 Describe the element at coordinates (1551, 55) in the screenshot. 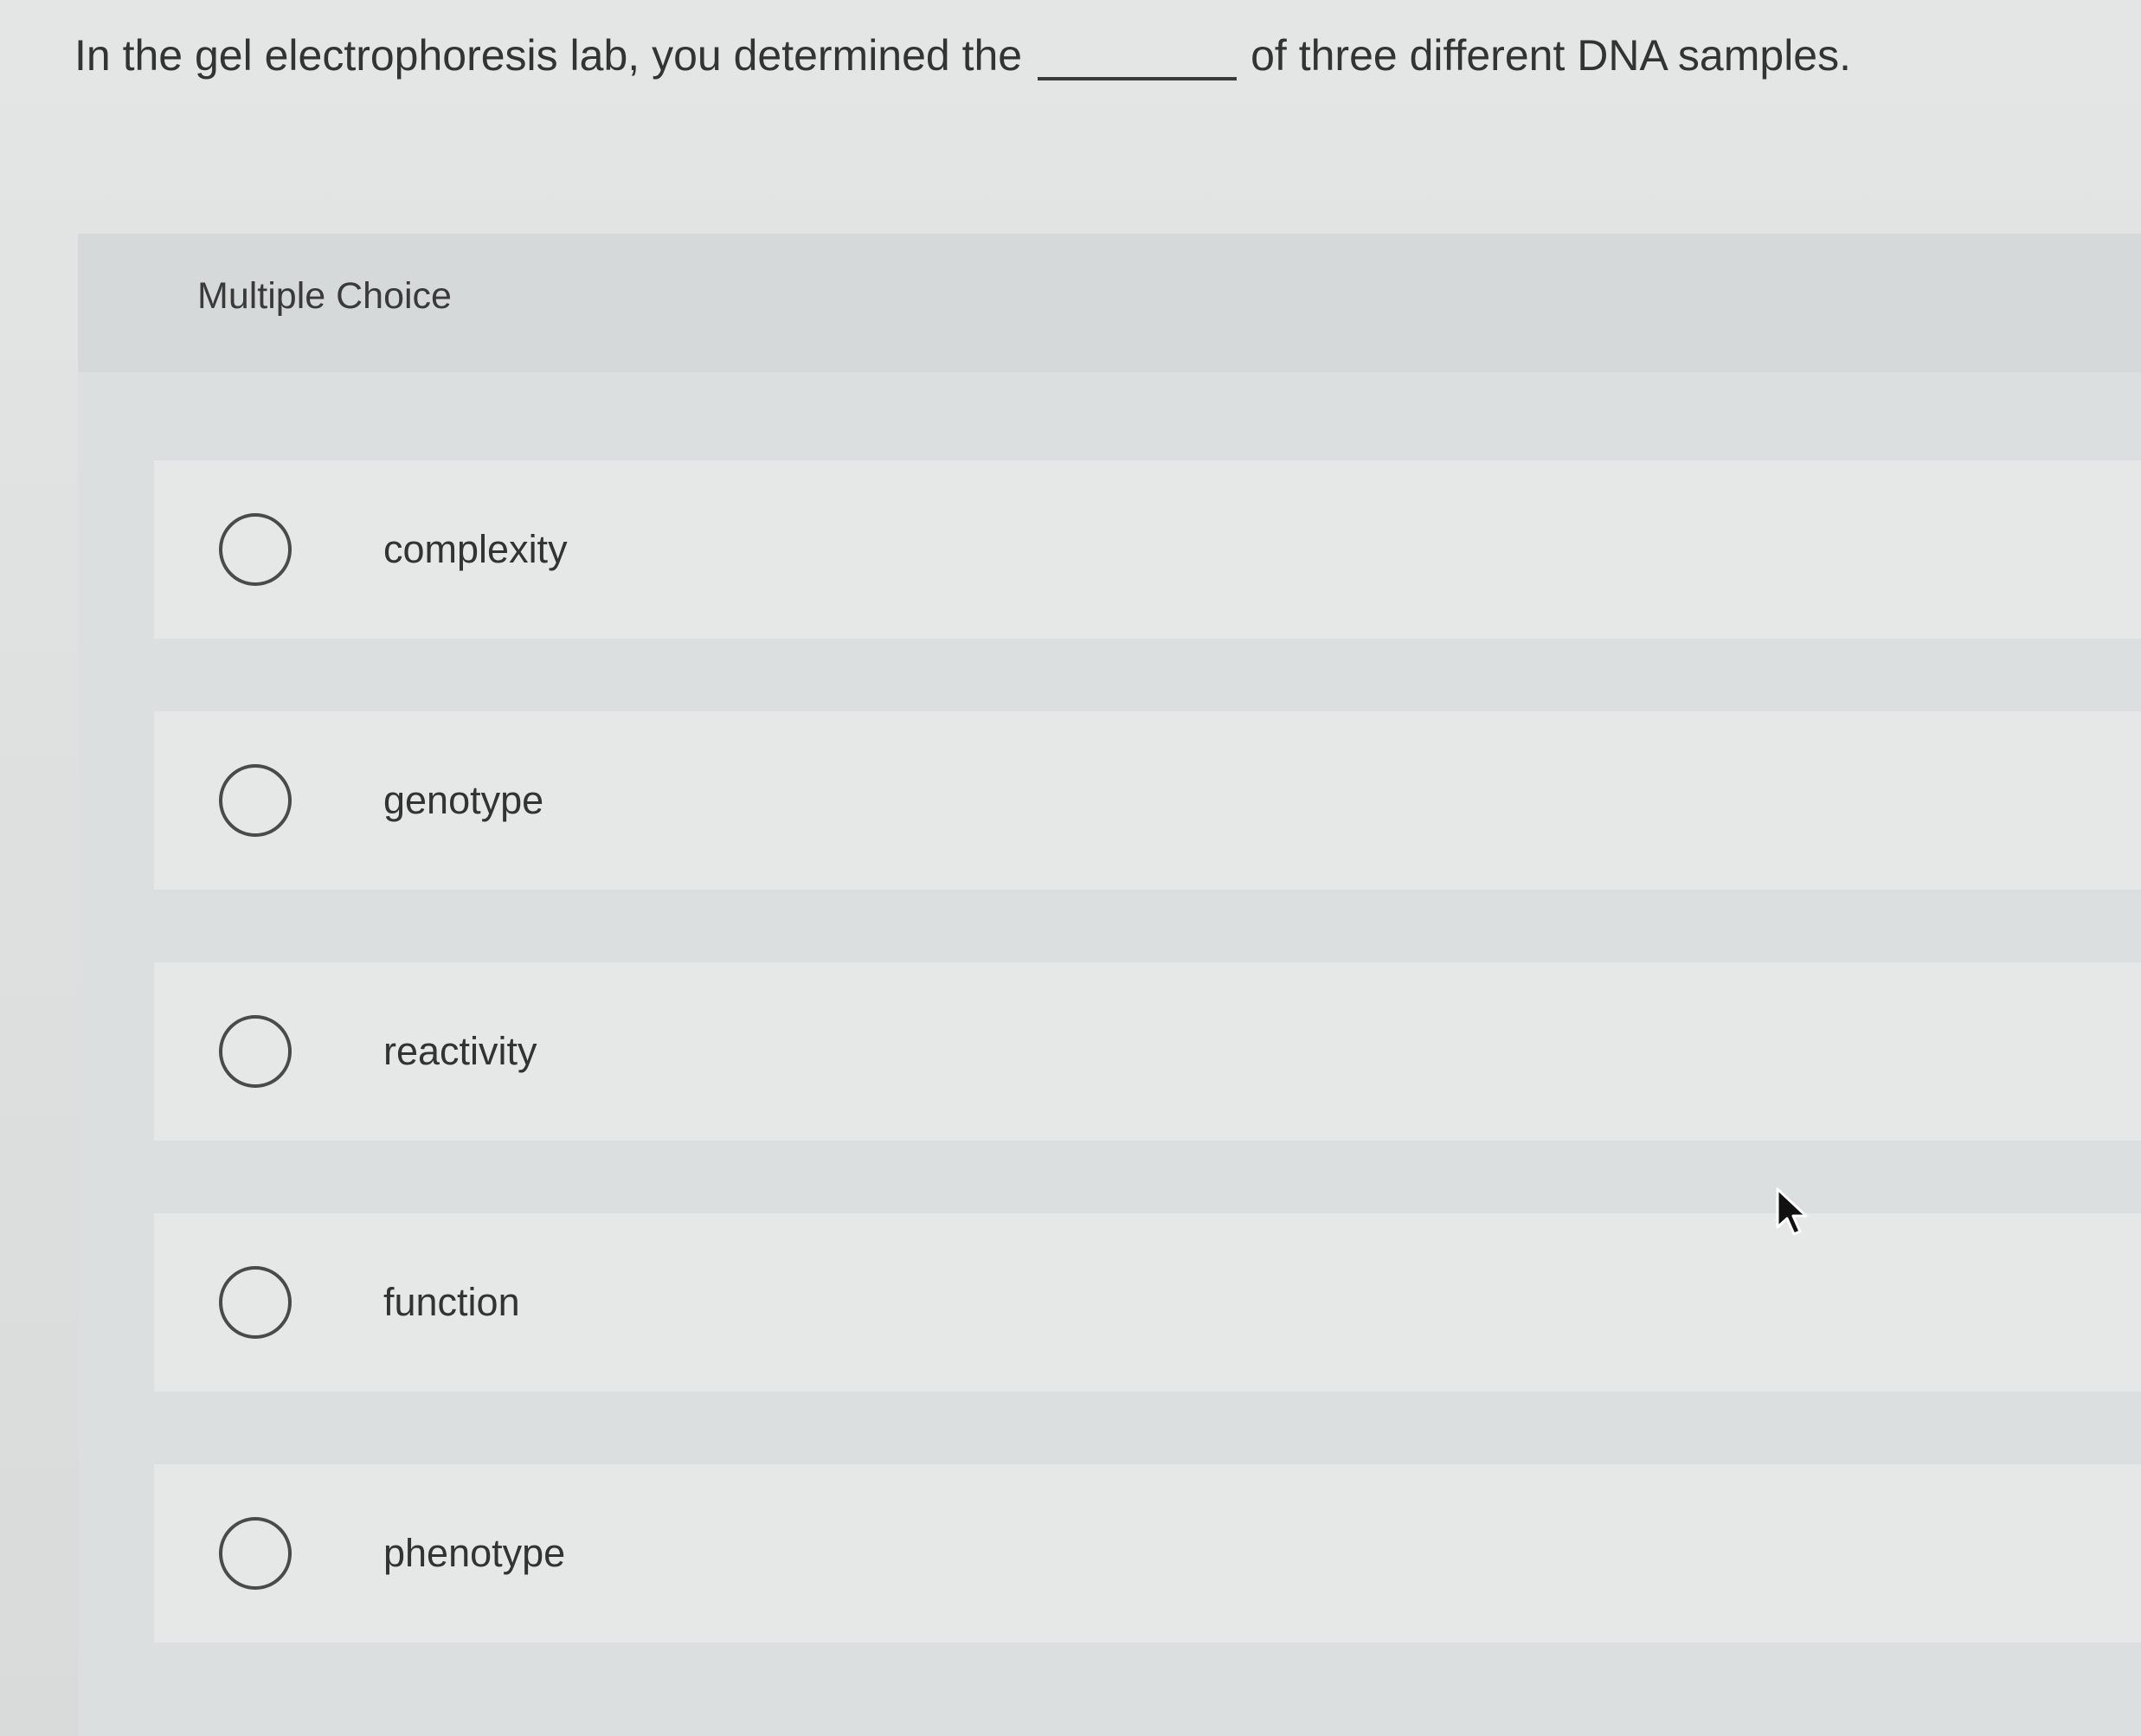

I see `question-suffix: of three different DNA samples.` at that location.